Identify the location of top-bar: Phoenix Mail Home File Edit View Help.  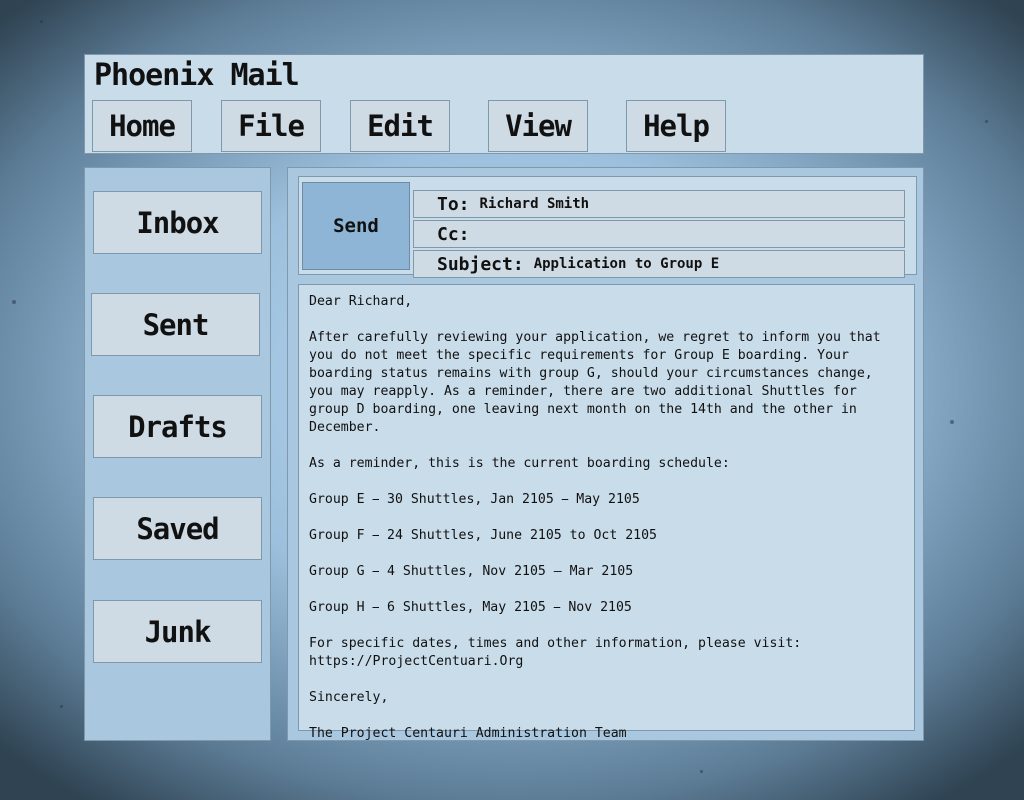
(504, 104).